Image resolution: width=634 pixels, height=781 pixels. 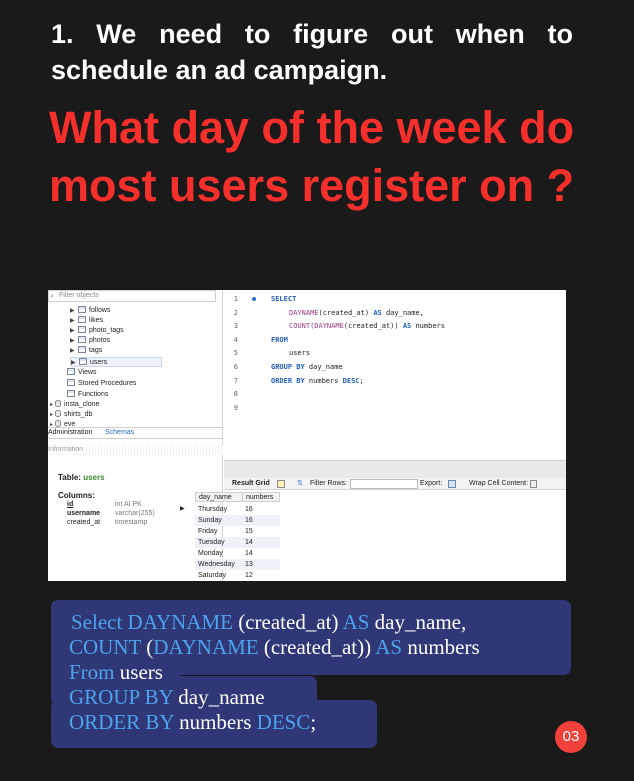 I want to click on navigator-tabs: Administration Schemas, so click(x=135, y=433).